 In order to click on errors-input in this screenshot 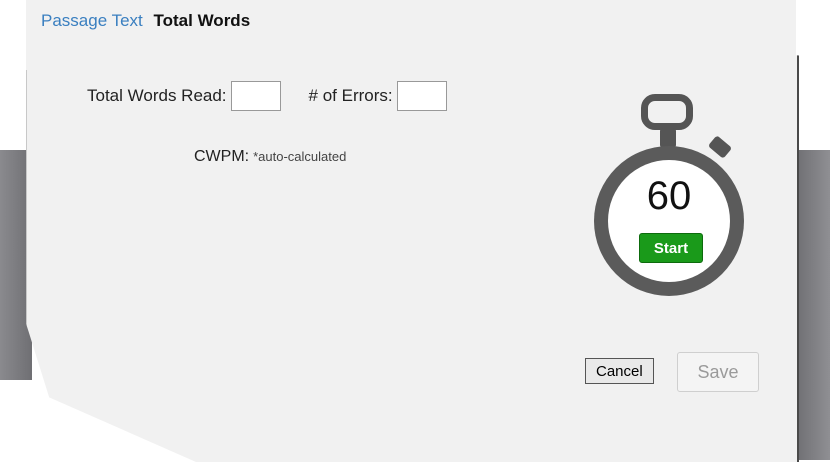, I will do `click(421, 96)`.